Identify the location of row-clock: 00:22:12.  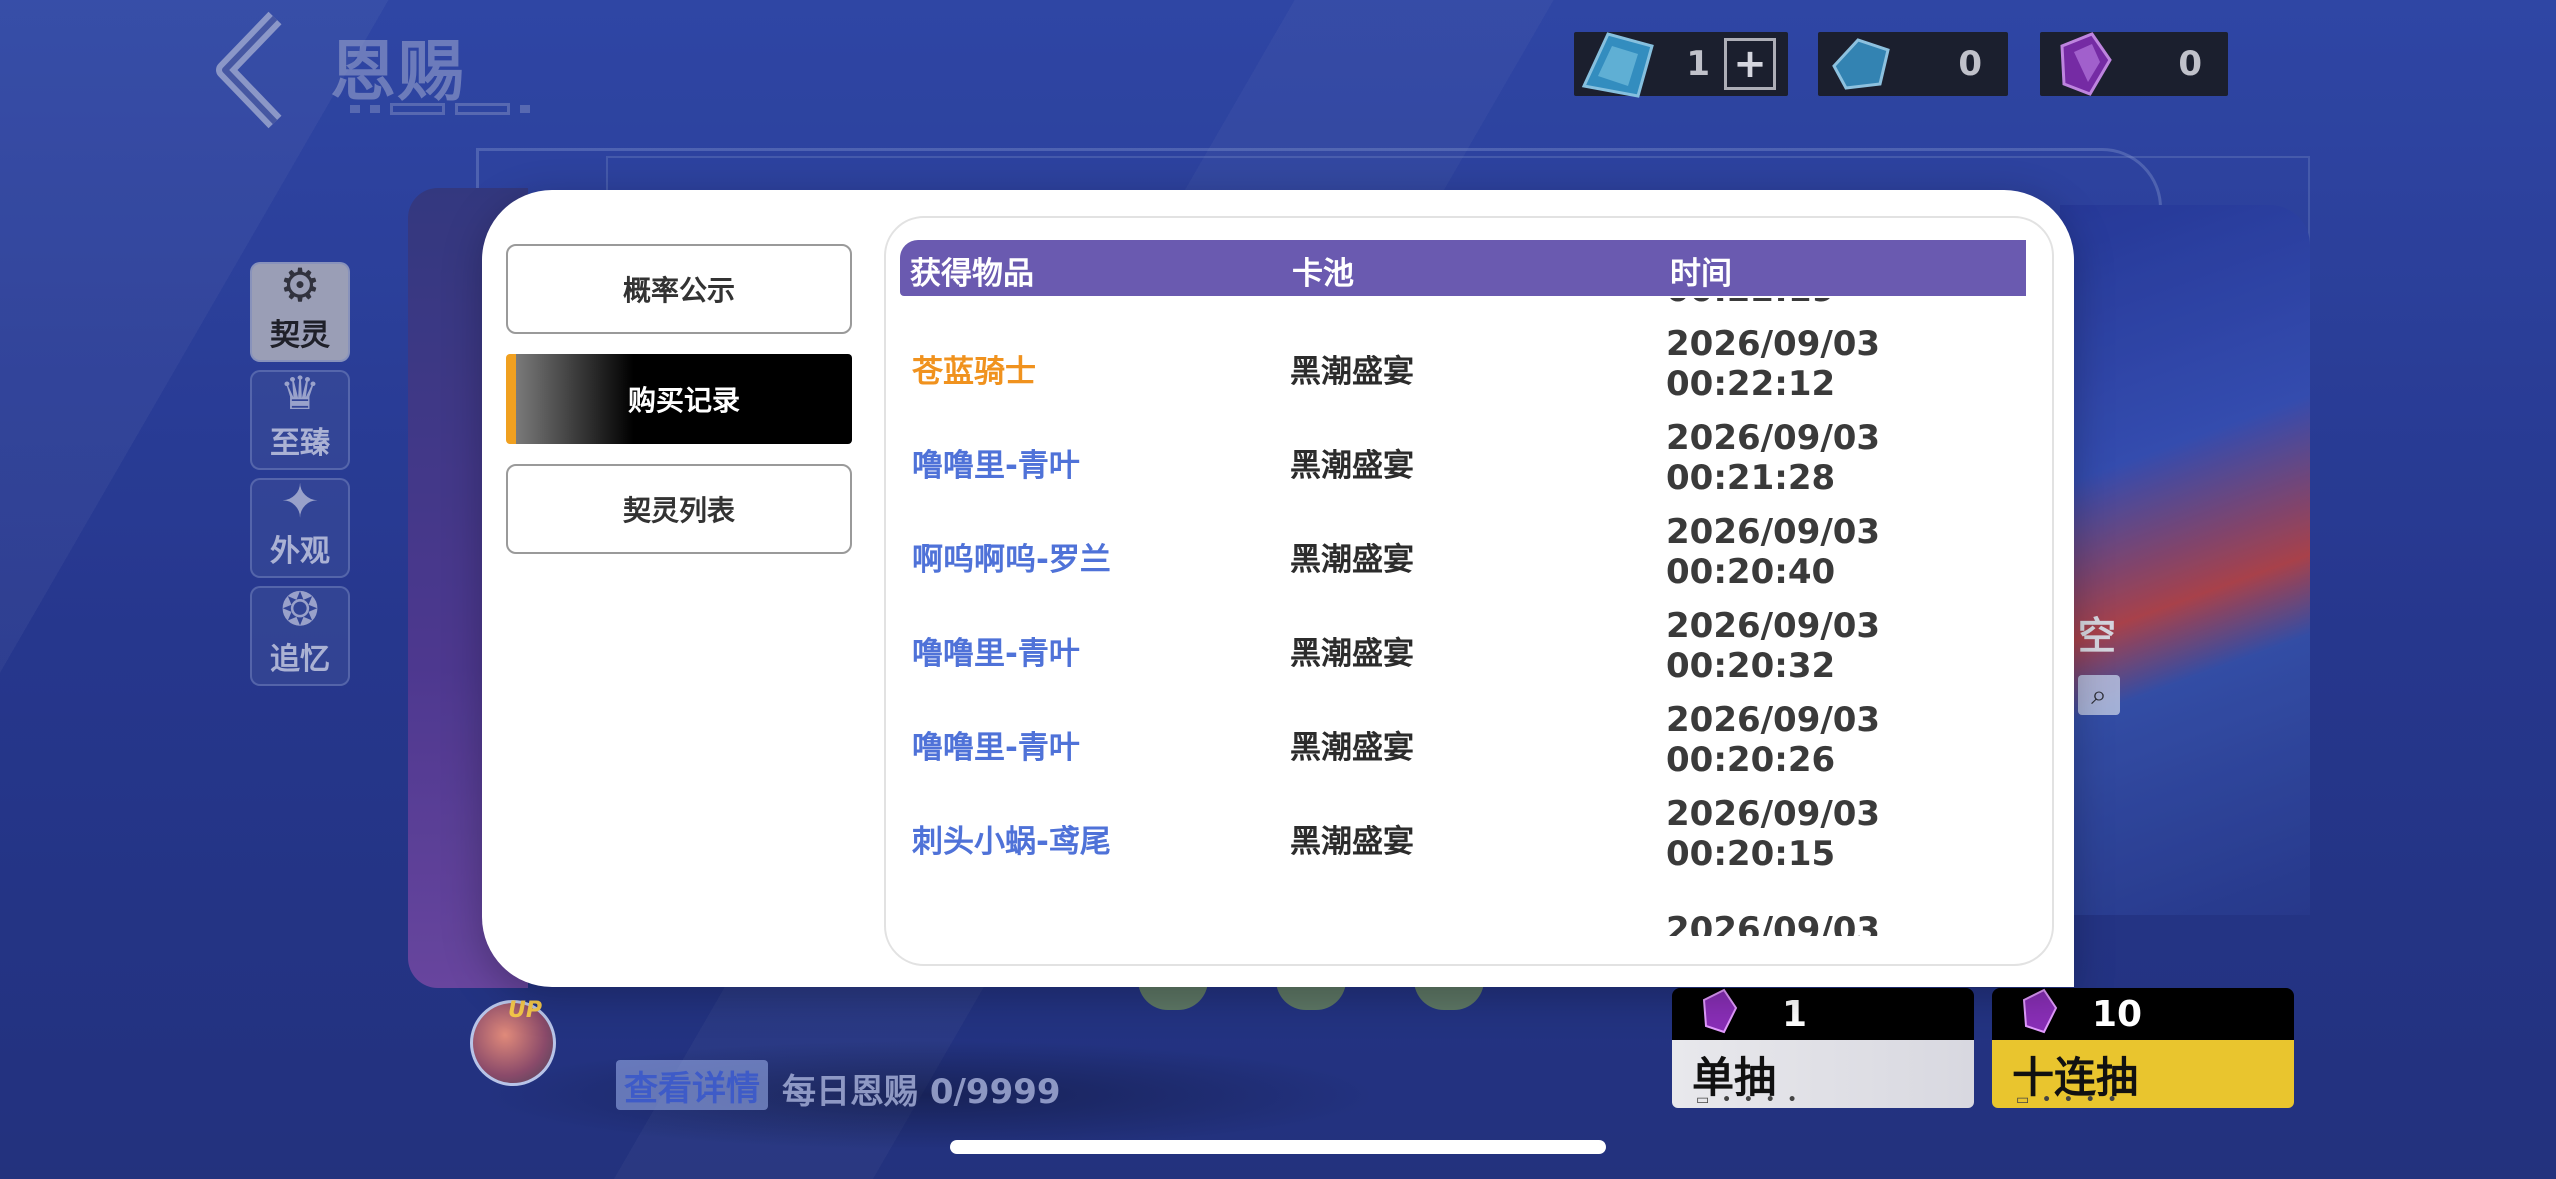
(1751, 384).